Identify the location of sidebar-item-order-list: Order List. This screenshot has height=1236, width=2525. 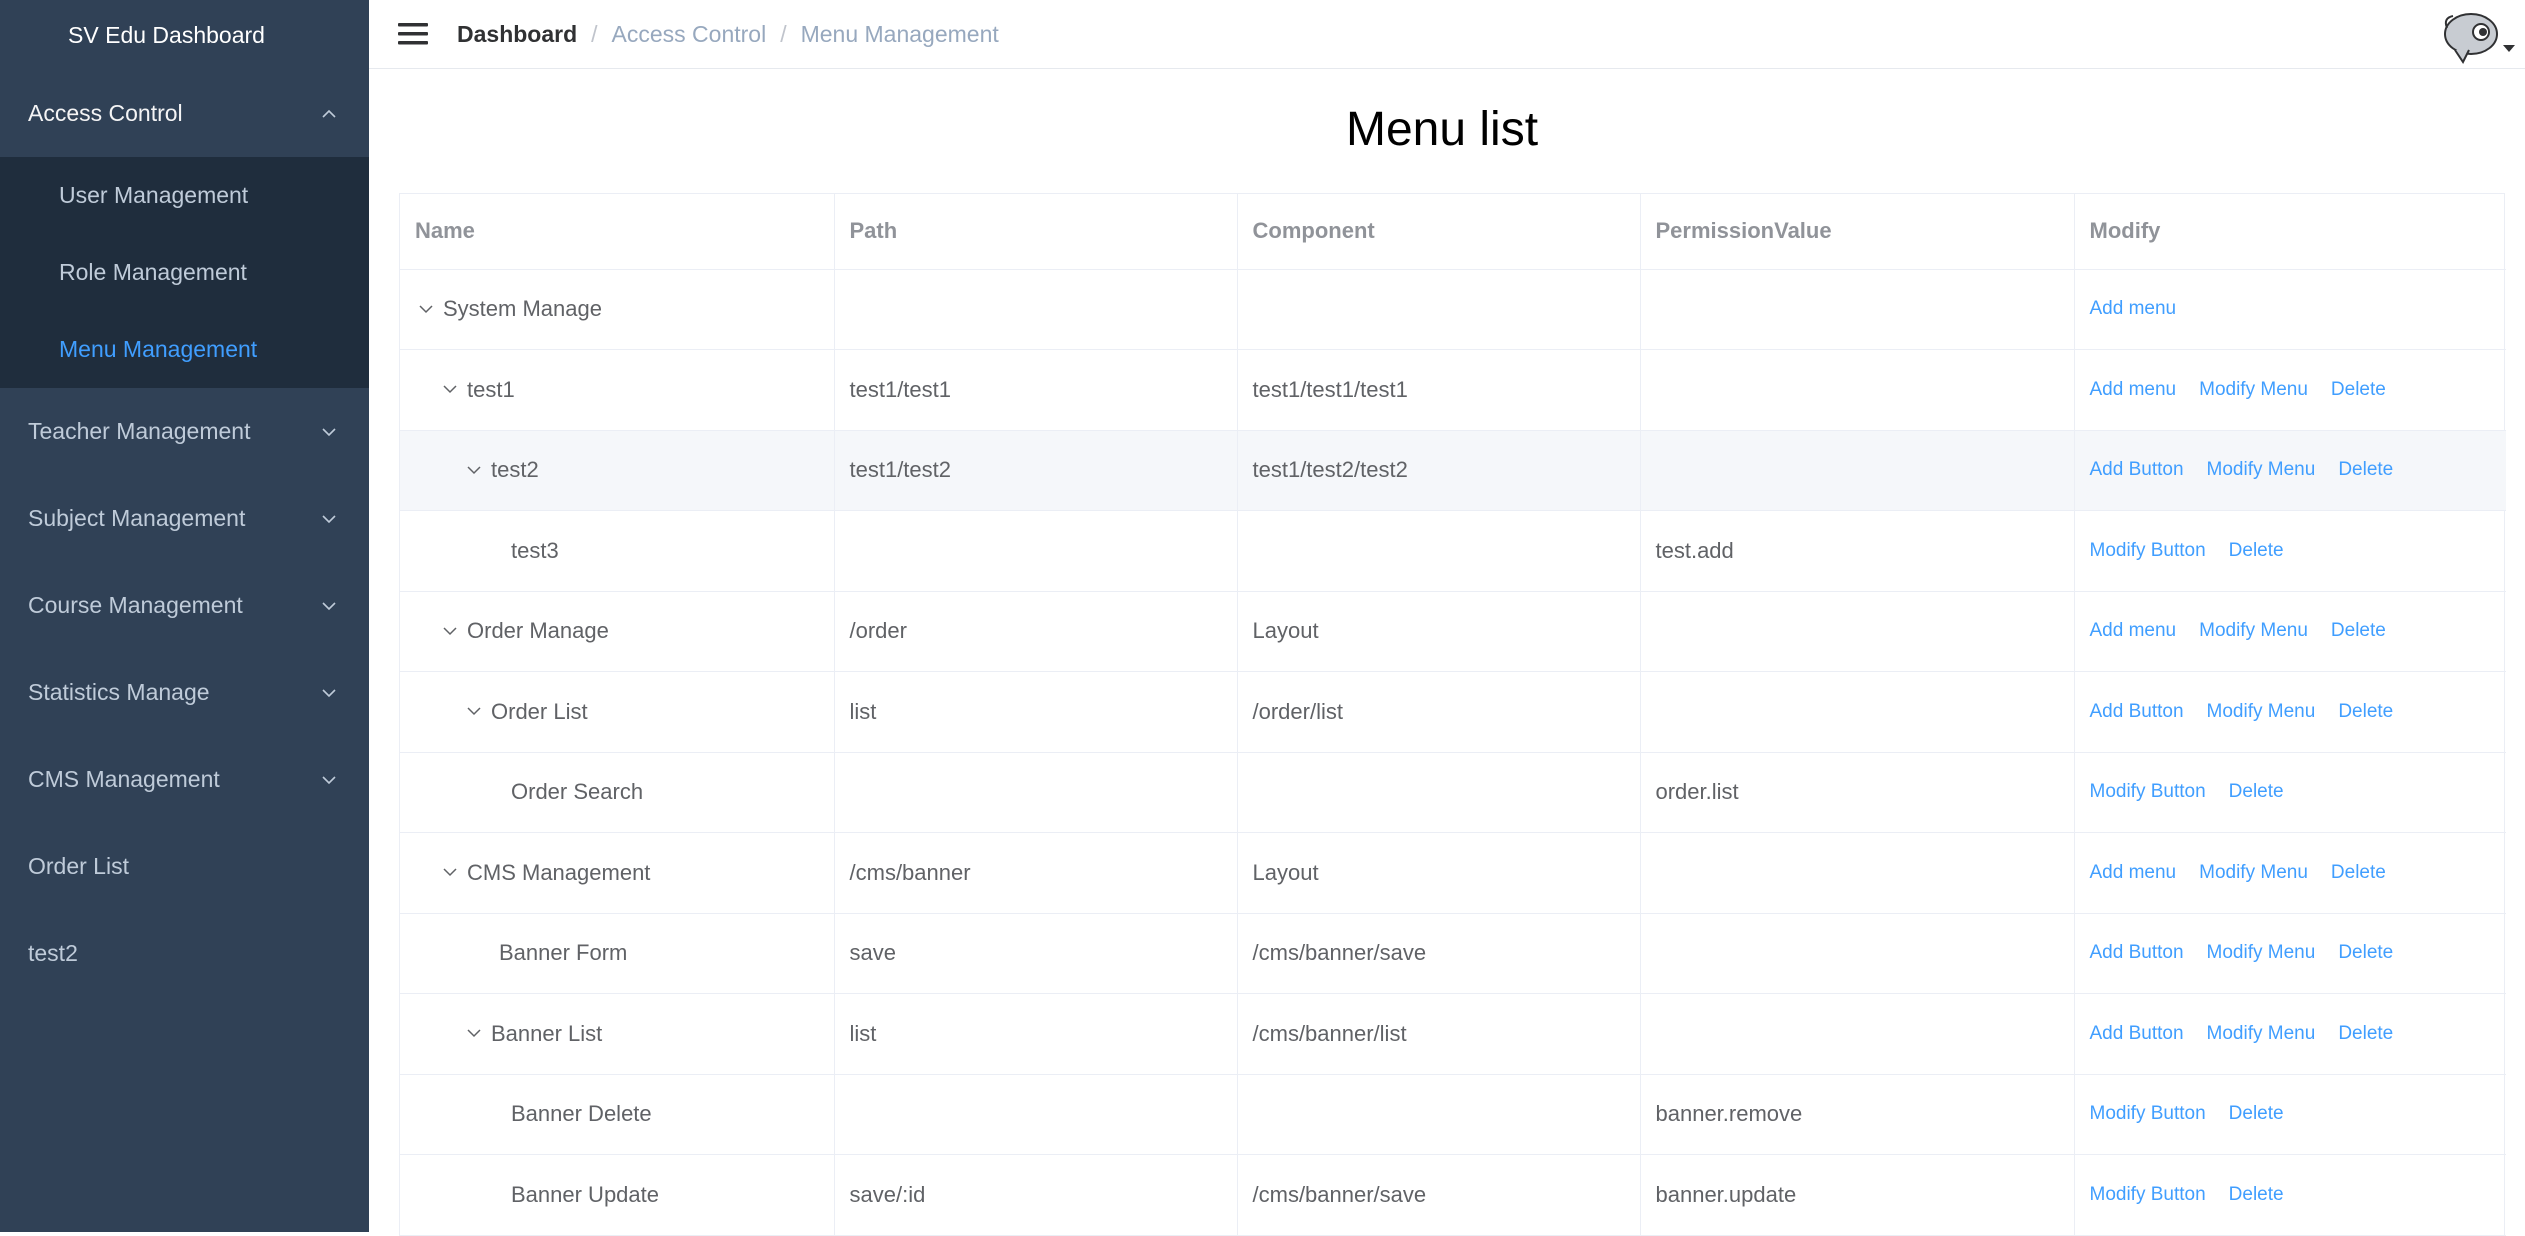
(184, 866).